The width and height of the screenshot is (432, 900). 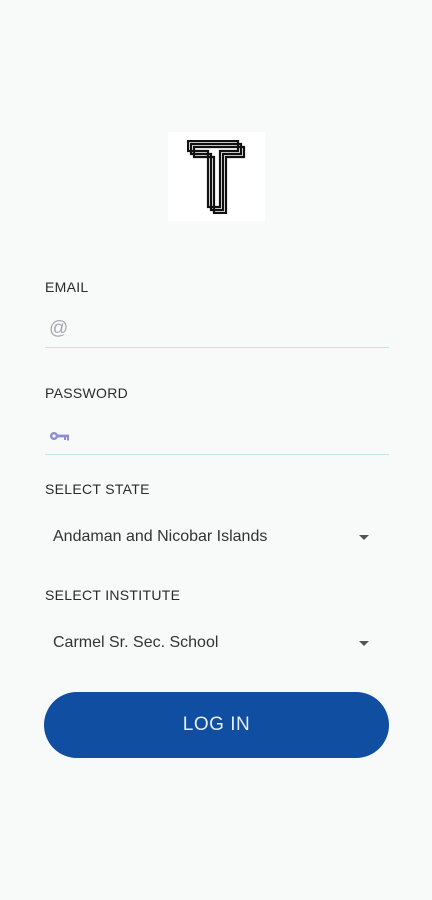 I want to click on institute-label: SELECT INSTITUTE, so click(x=113, y=595).